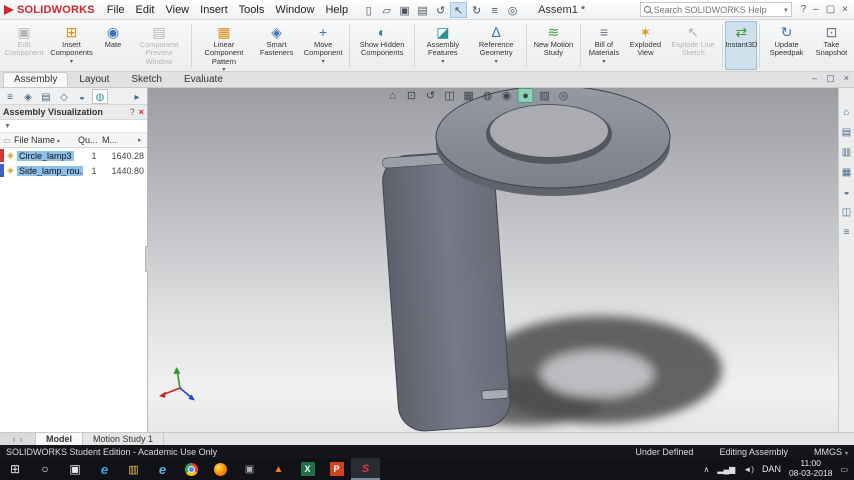 The image size is (854, 480). Describe the element at coordinates (846, 133) in the screenshot. I see `design-library-icon: ▤` at that location.